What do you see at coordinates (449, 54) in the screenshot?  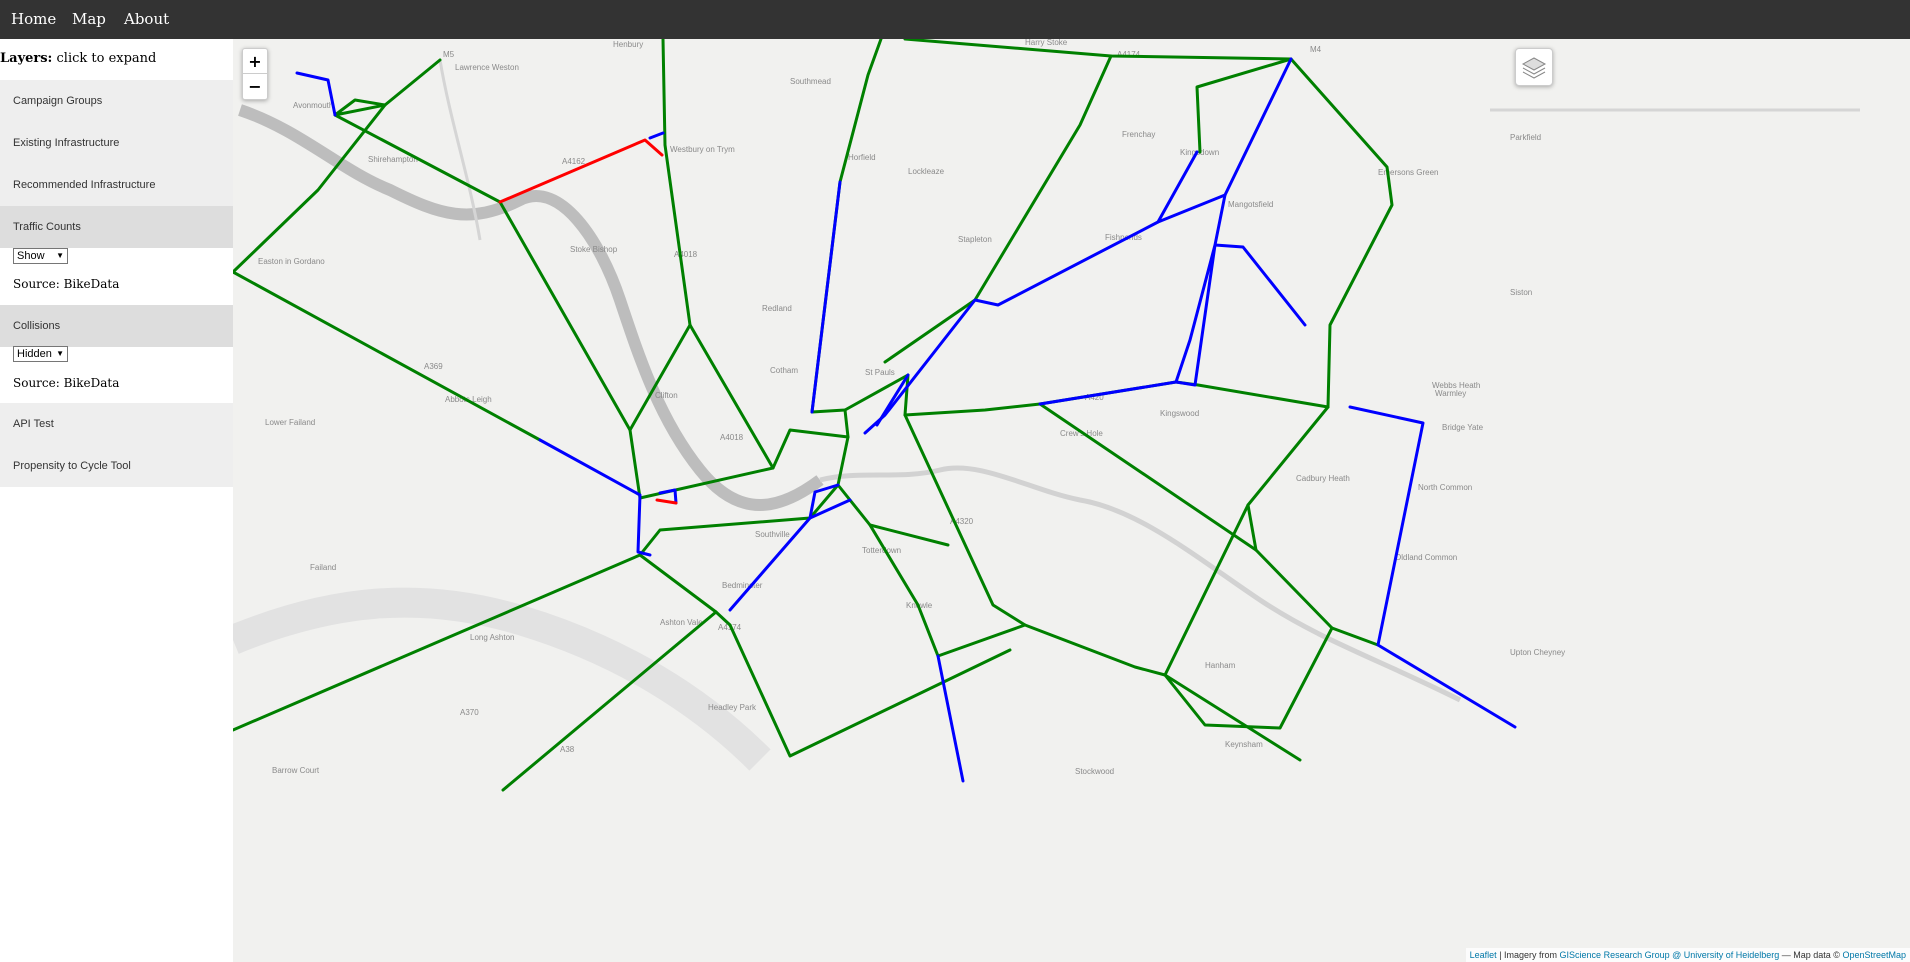 I see `map-place-label: M5` at bounding box center [449, 54].